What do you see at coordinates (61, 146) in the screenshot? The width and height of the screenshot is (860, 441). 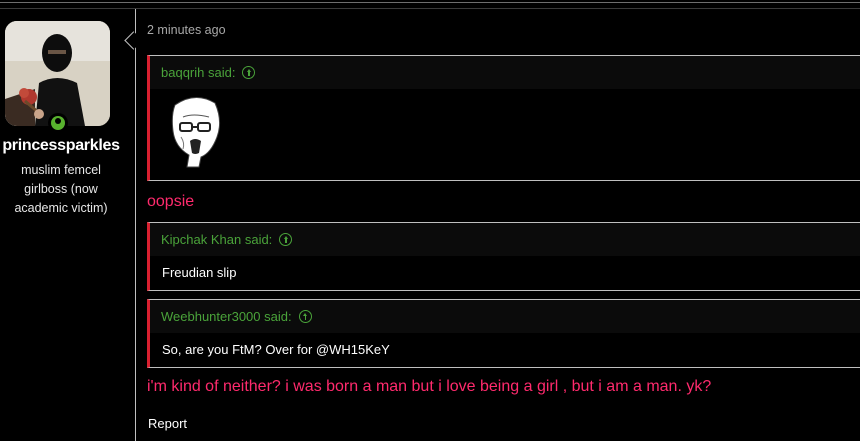 I see `username: princessparkles` at bounding box center [61, 146].